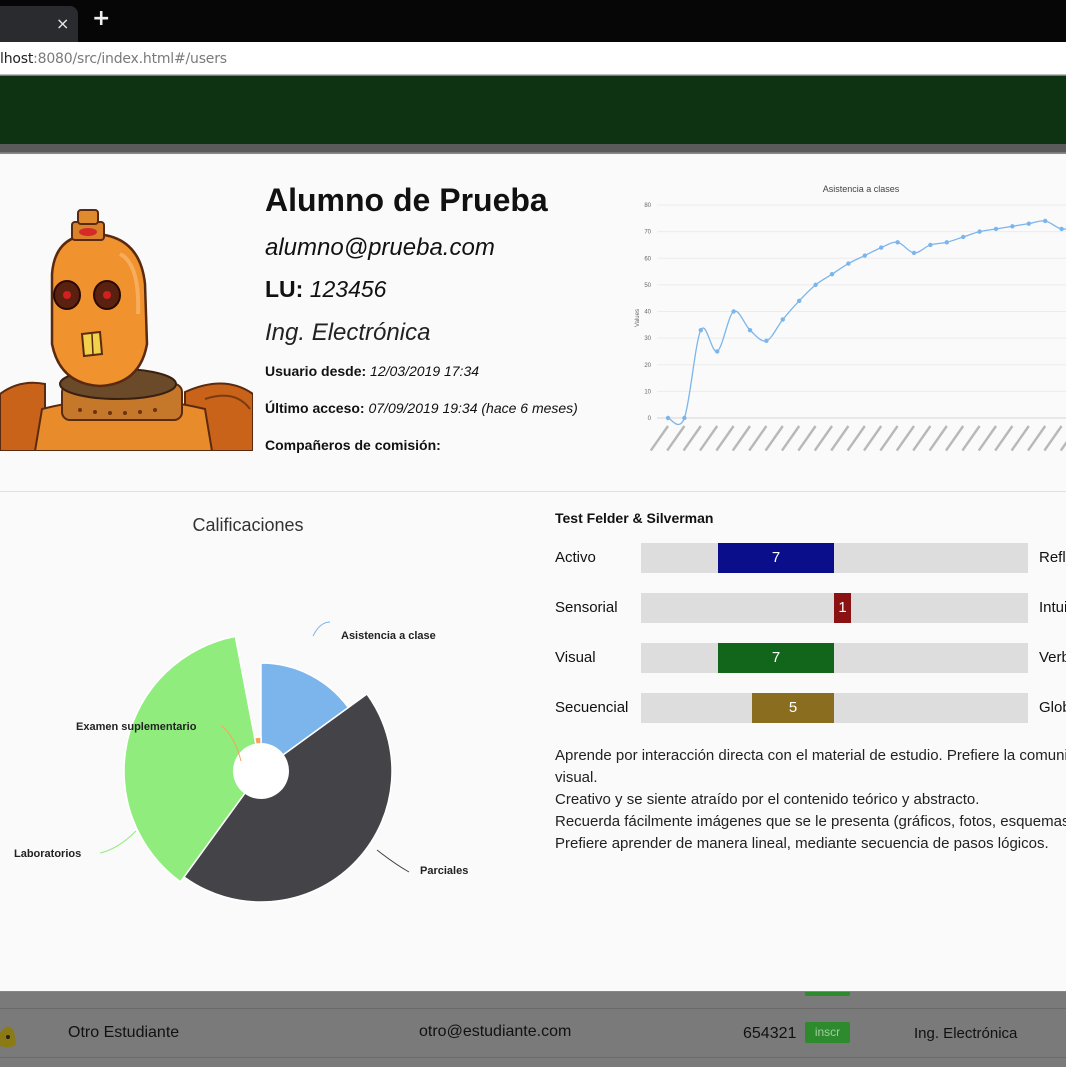 Image resolution: width=1066 pixels, height=1067 pixels. I want to click on mates-label: Compañeros de comisión:, so click(353, 445).